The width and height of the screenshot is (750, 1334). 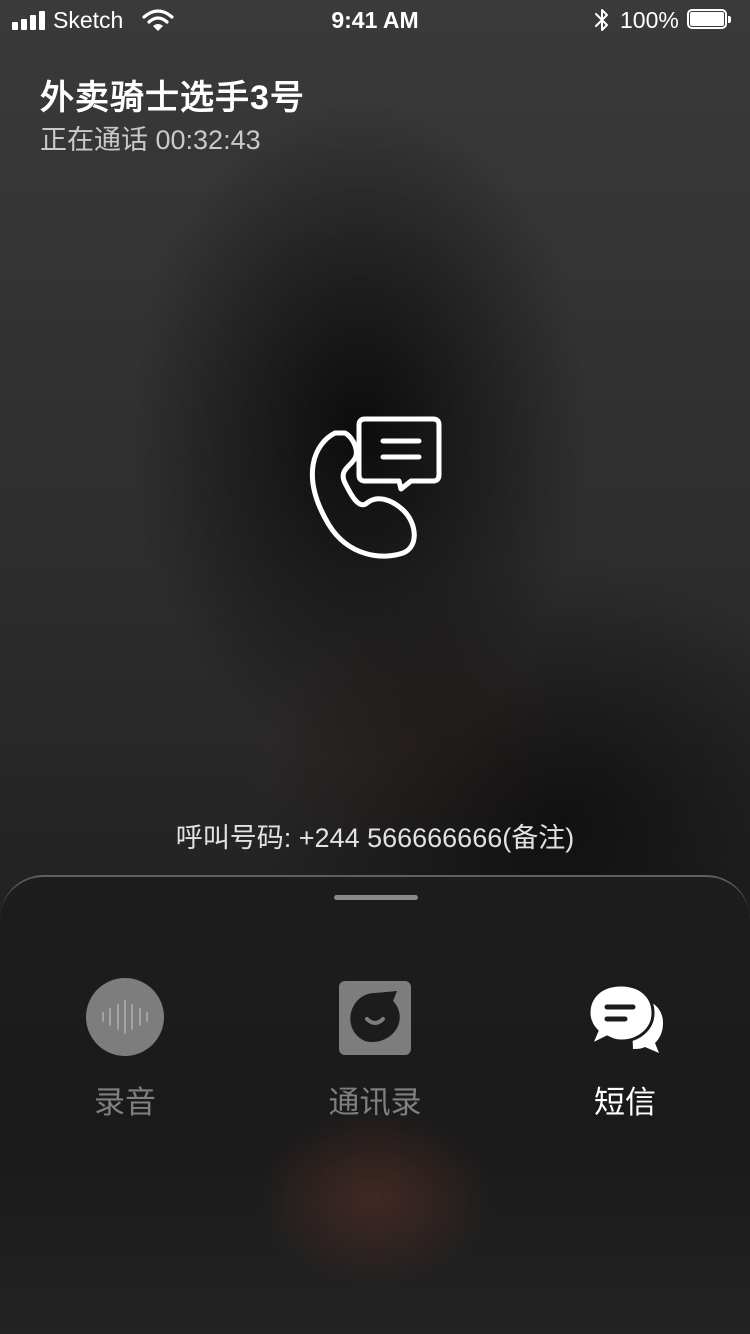 I want to click on contacts-button: 通讯录, so click(x=375, y=1052).